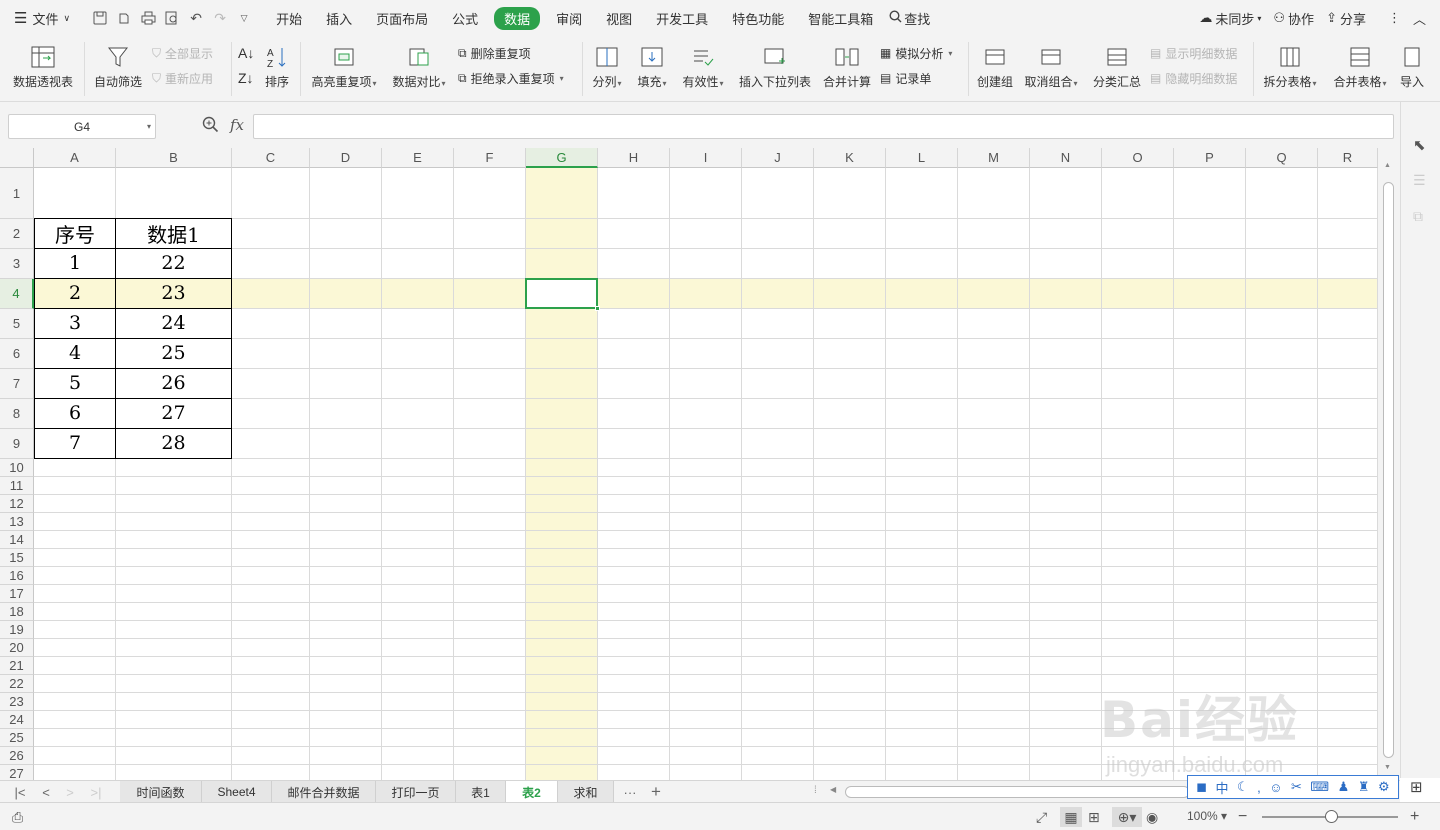 This screenshot has height=830, width=1440. Describe the element at coordinates (532, 792) in the screenshot. I see `sheet-tab-active: 表2` at that location.